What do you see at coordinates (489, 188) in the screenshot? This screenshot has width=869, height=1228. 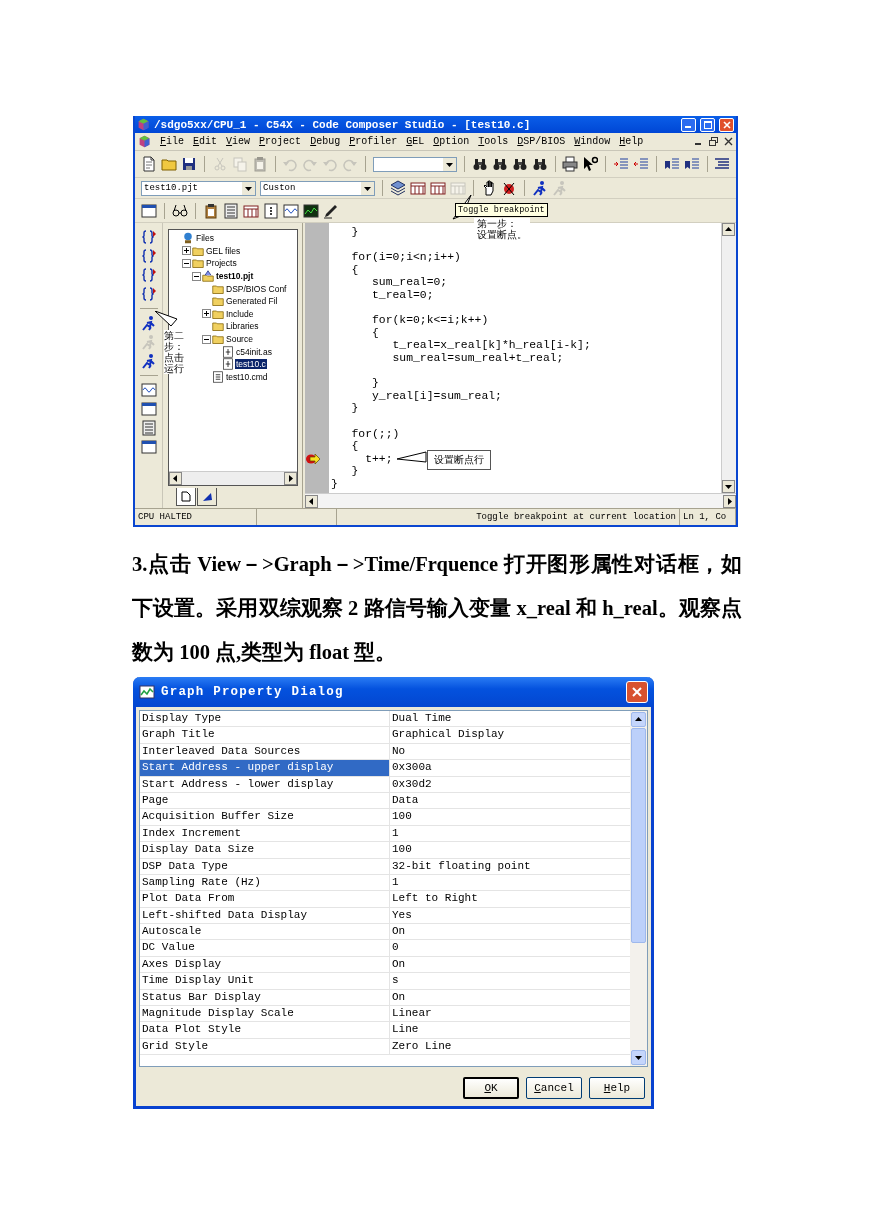 I see `hand-icon` at bounding box center [489, 188].